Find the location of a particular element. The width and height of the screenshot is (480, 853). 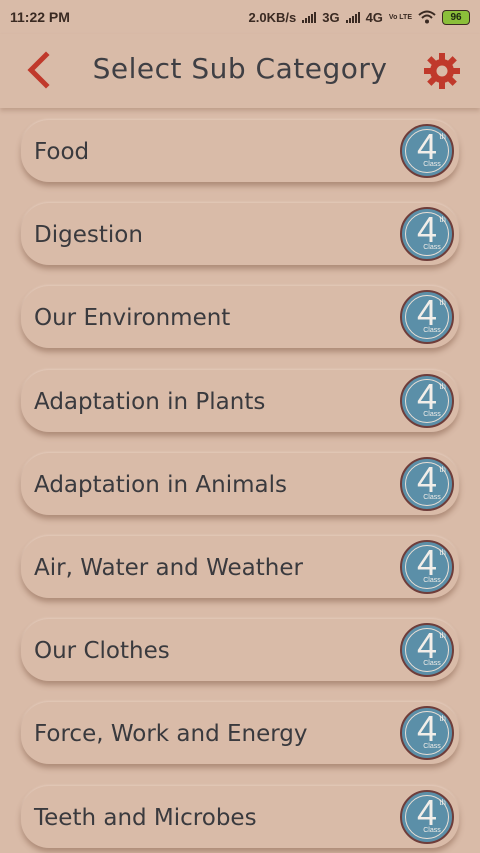

list-item-label: Teeth and Microbes is located at coordinates (145, 817).